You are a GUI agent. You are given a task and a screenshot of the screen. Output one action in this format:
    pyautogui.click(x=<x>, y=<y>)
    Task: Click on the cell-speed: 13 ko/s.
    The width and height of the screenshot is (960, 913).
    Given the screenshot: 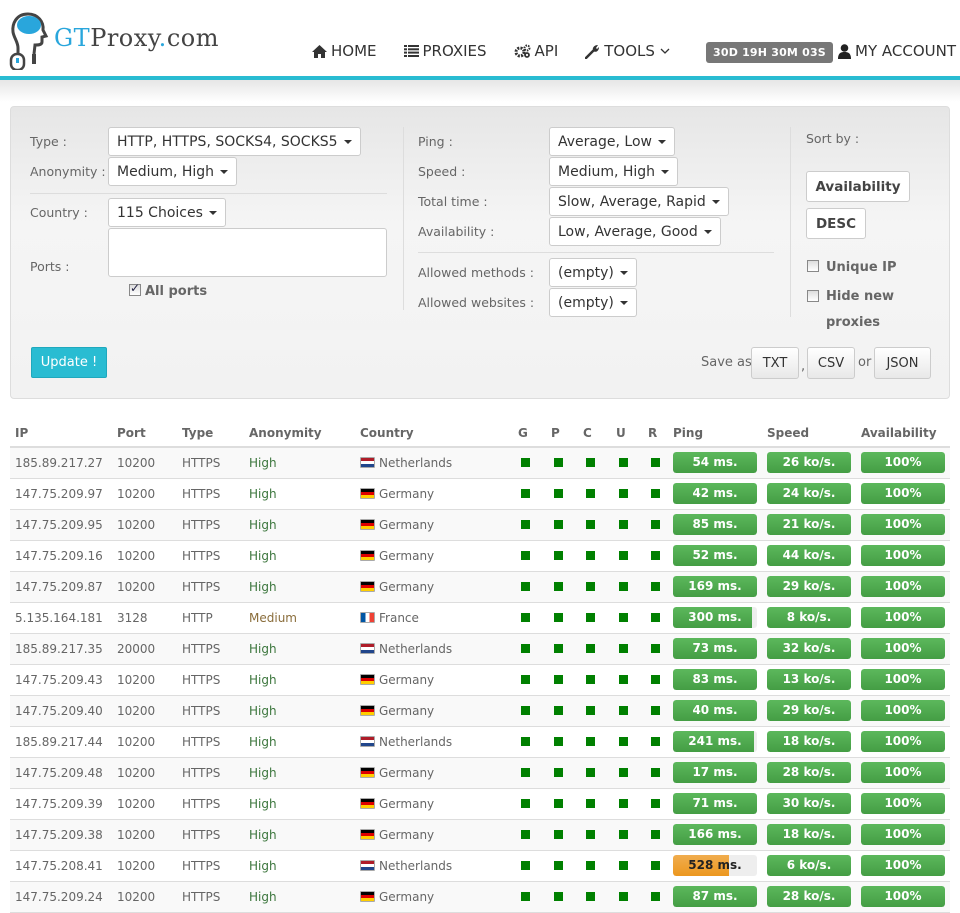 What is the action you would take?
    pyautogui.click(x=809, y=680)
    